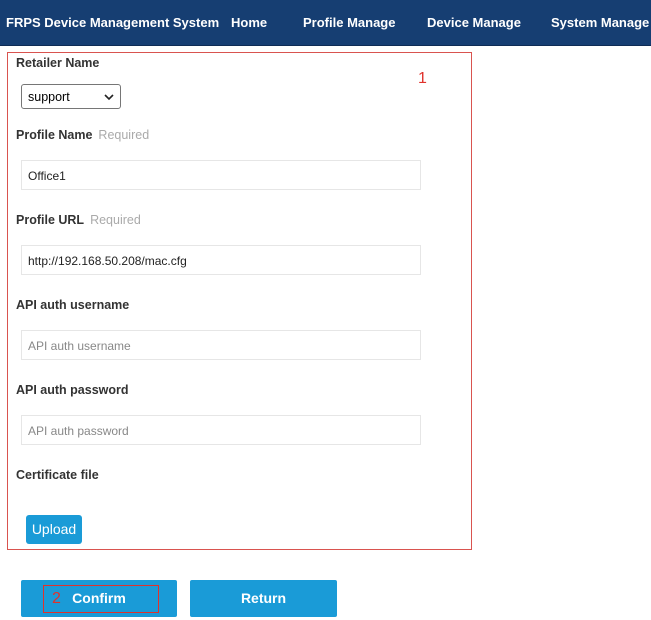 The width and height of the screenshot is (651, 620). I want to click on annotation-2: 2, so click(56, 598).